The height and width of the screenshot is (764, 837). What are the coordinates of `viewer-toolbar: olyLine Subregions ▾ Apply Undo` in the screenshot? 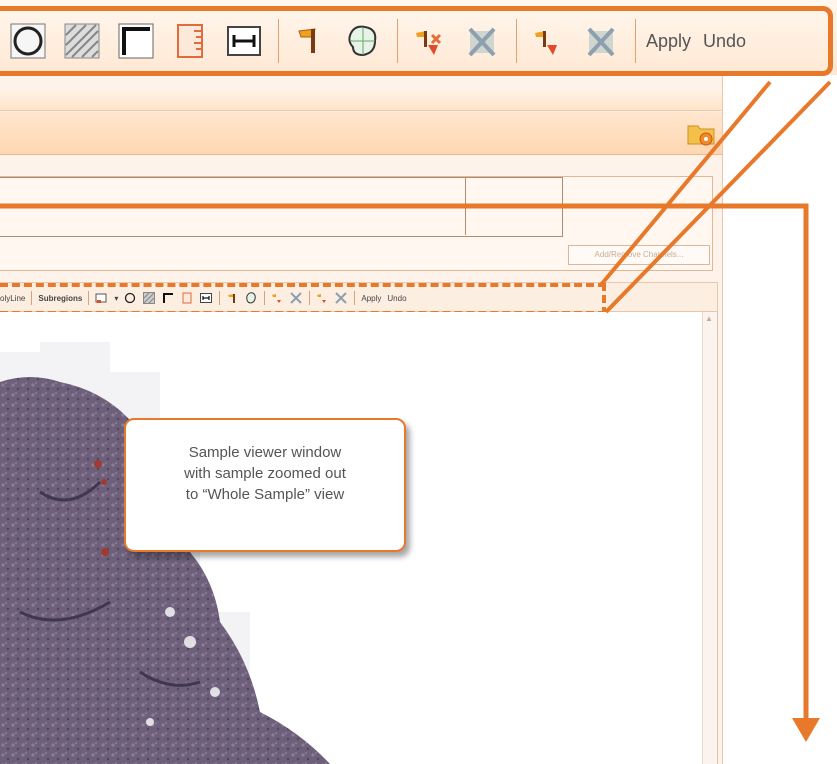 It's located at (359, 298).